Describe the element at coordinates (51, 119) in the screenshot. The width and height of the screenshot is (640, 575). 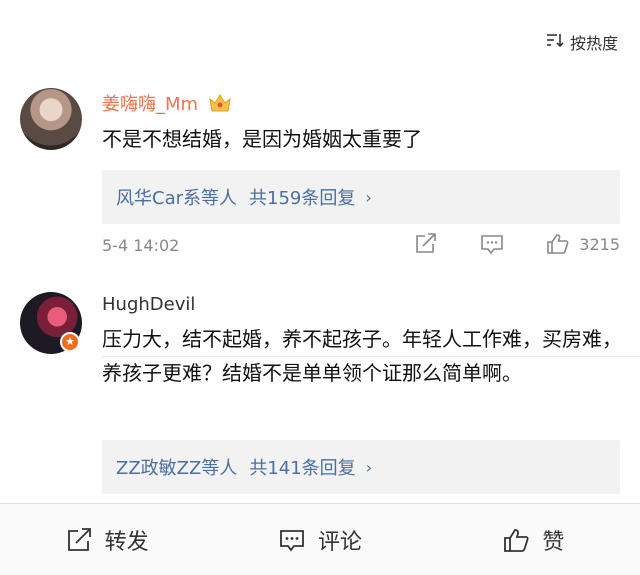
I see `avatar` at that location.